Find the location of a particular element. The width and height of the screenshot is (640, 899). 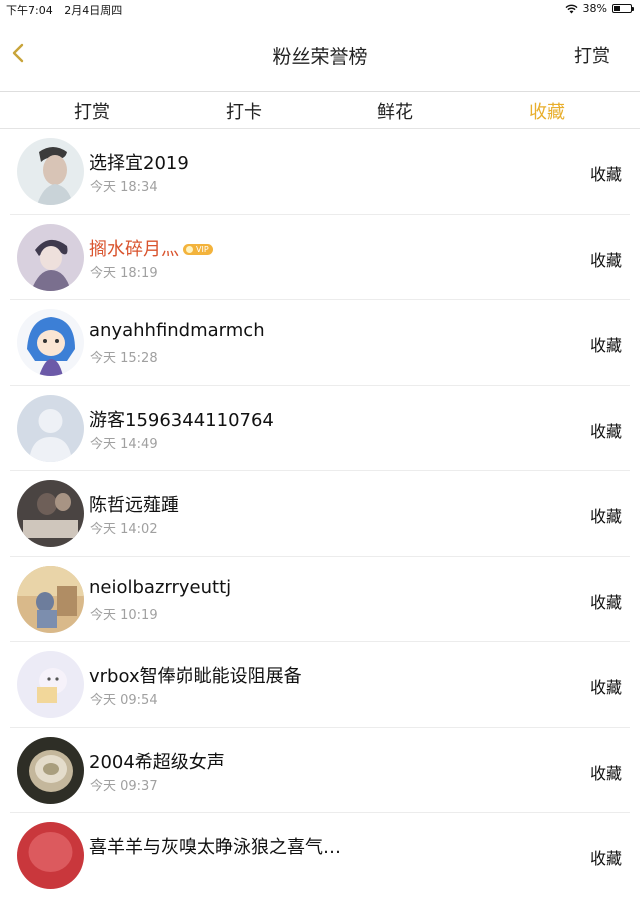

user-name: 游客1596344110764 is located at coordinates (181, 420).